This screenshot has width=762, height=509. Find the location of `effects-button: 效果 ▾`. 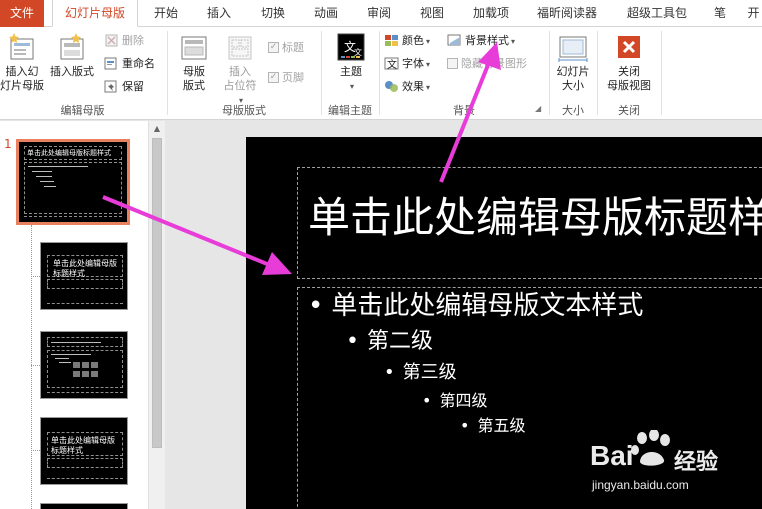

effects-button: 效果 ▾ is located at coordinates (407, 87).